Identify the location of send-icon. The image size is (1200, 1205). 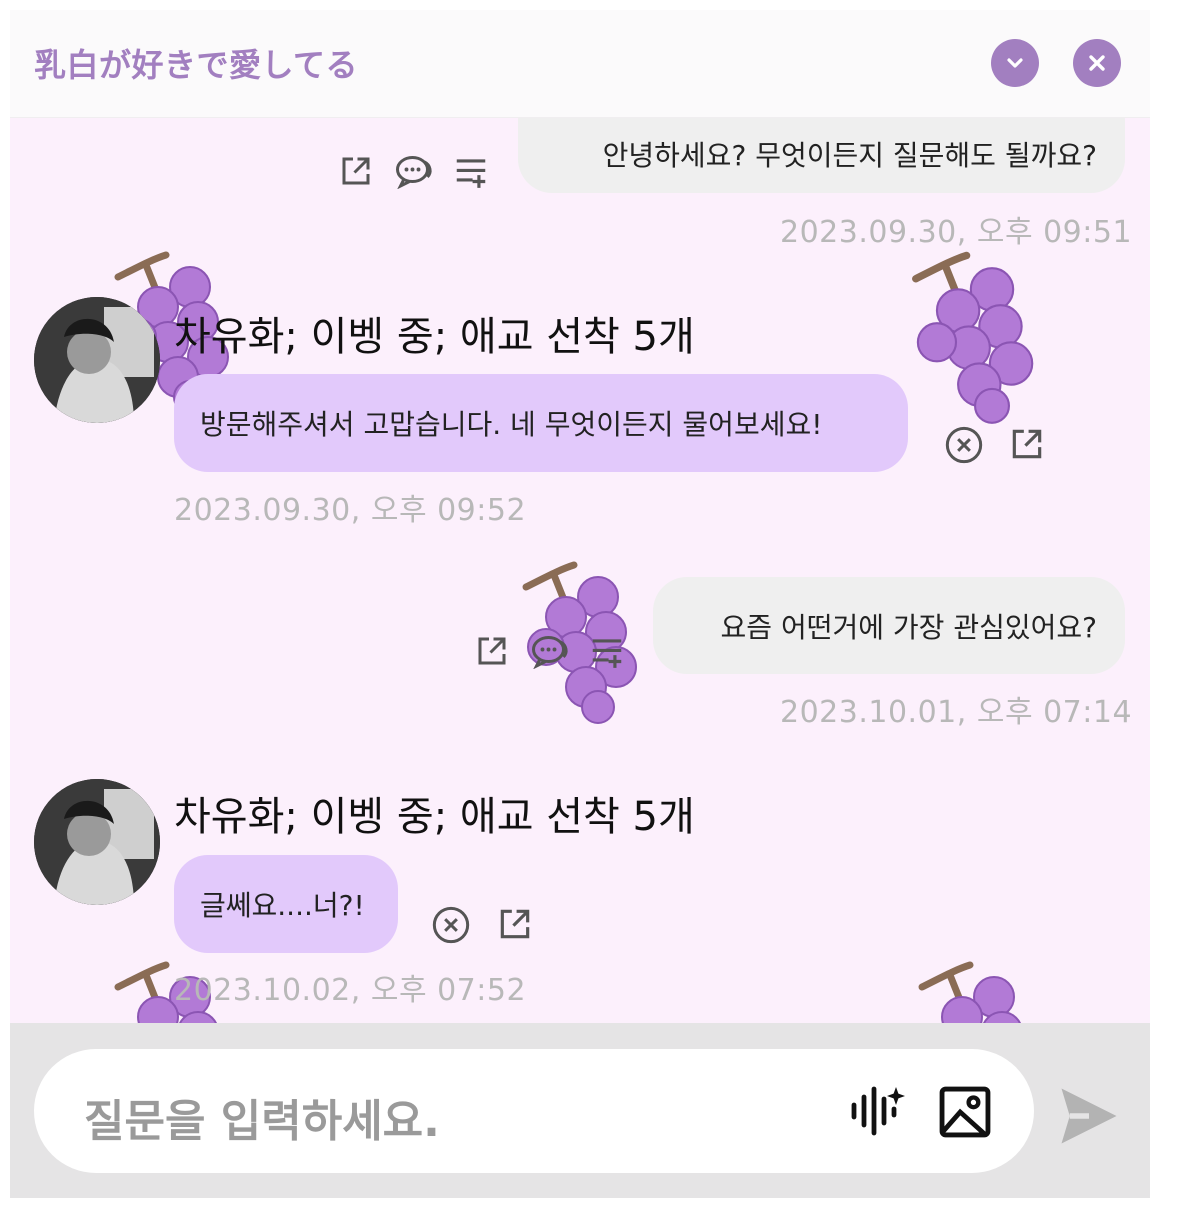
(1089, 1116).